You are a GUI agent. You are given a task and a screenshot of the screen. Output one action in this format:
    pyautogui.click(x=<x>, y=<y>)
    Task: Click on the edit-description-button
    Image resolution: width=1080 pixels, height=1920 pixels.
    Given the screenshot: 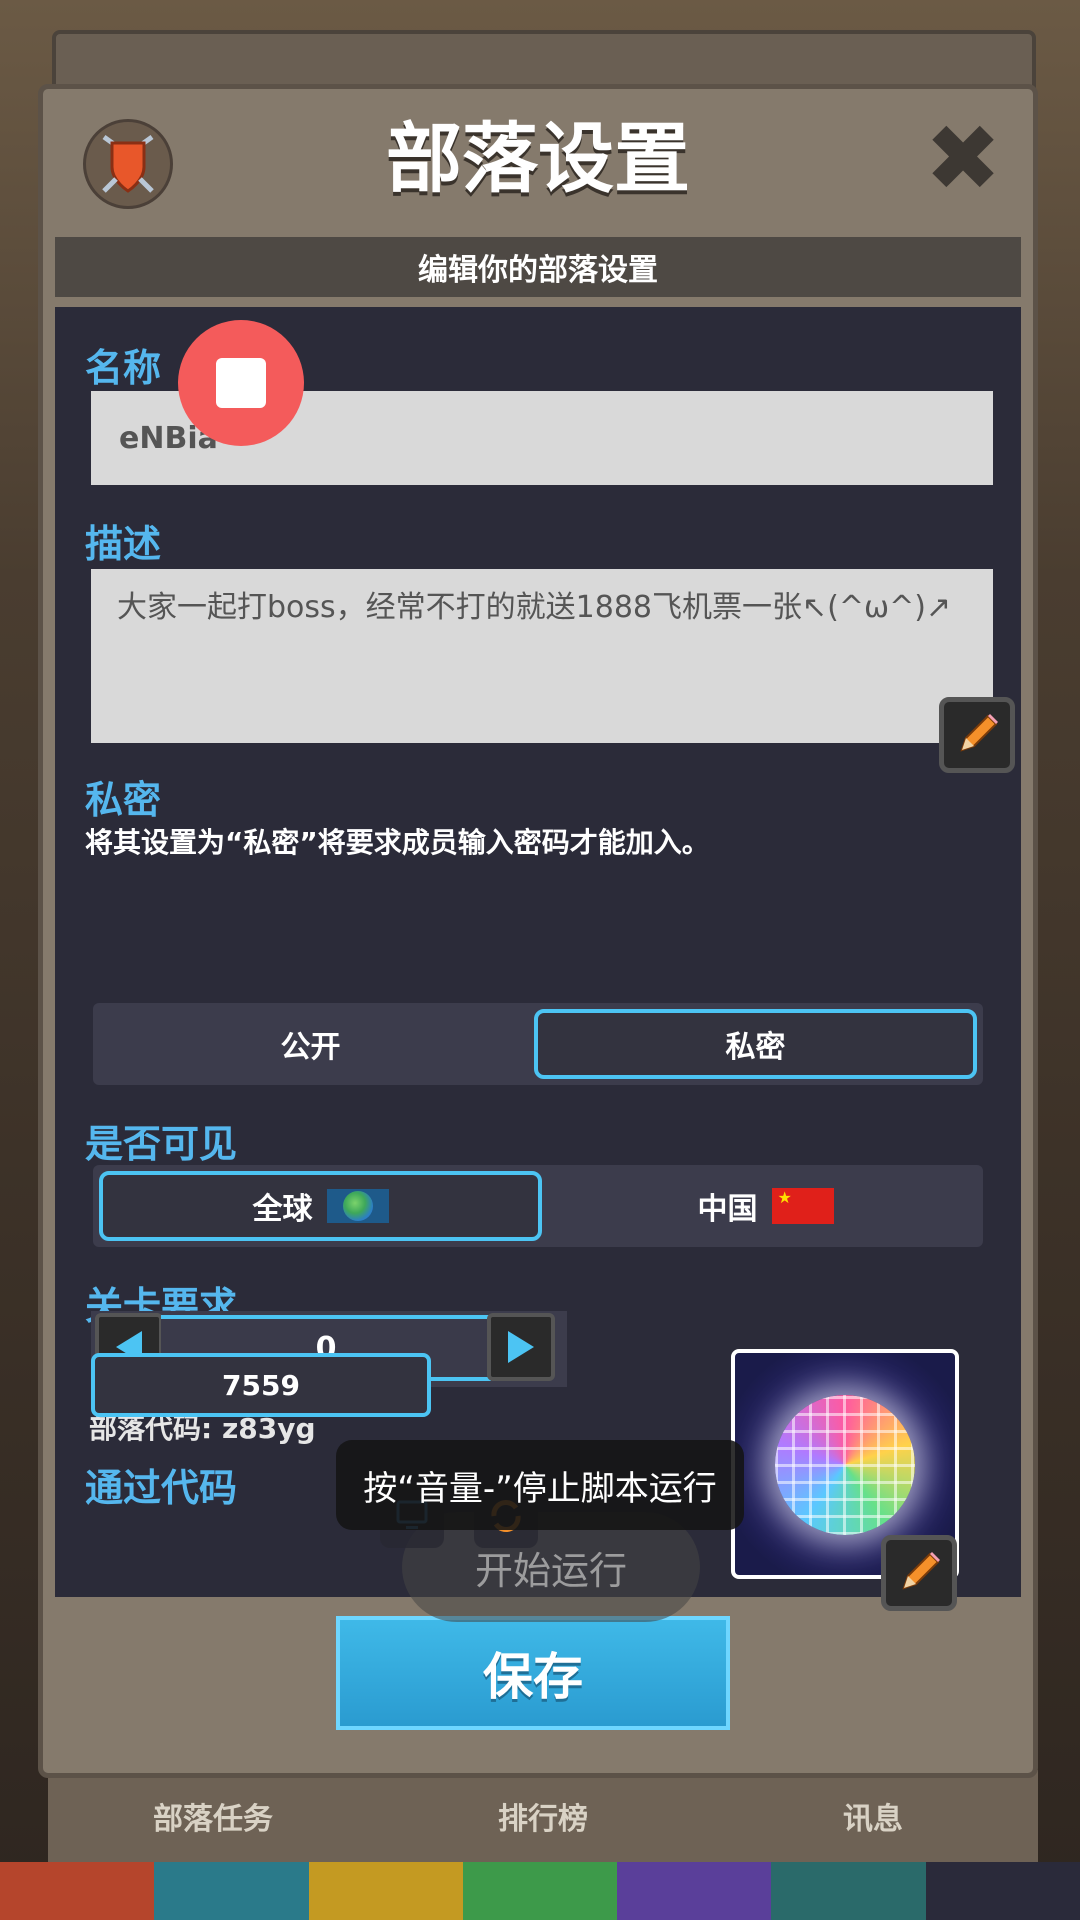 What is the action you would take?
    pyautogui.click(x=977, y=735)
    